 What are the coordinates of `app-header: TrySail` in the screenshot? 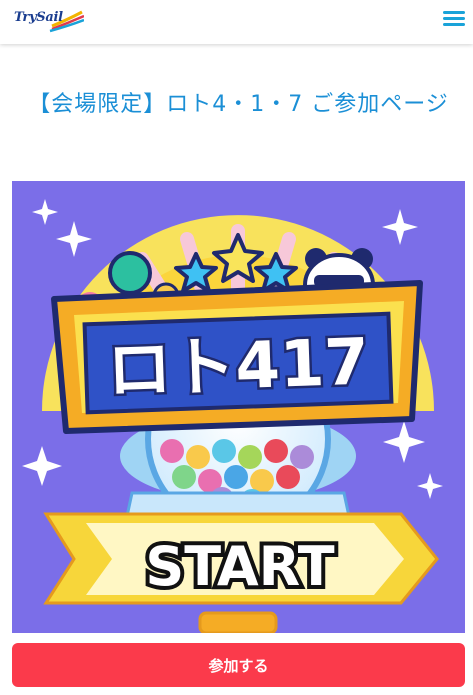 It's located at (236, 22).